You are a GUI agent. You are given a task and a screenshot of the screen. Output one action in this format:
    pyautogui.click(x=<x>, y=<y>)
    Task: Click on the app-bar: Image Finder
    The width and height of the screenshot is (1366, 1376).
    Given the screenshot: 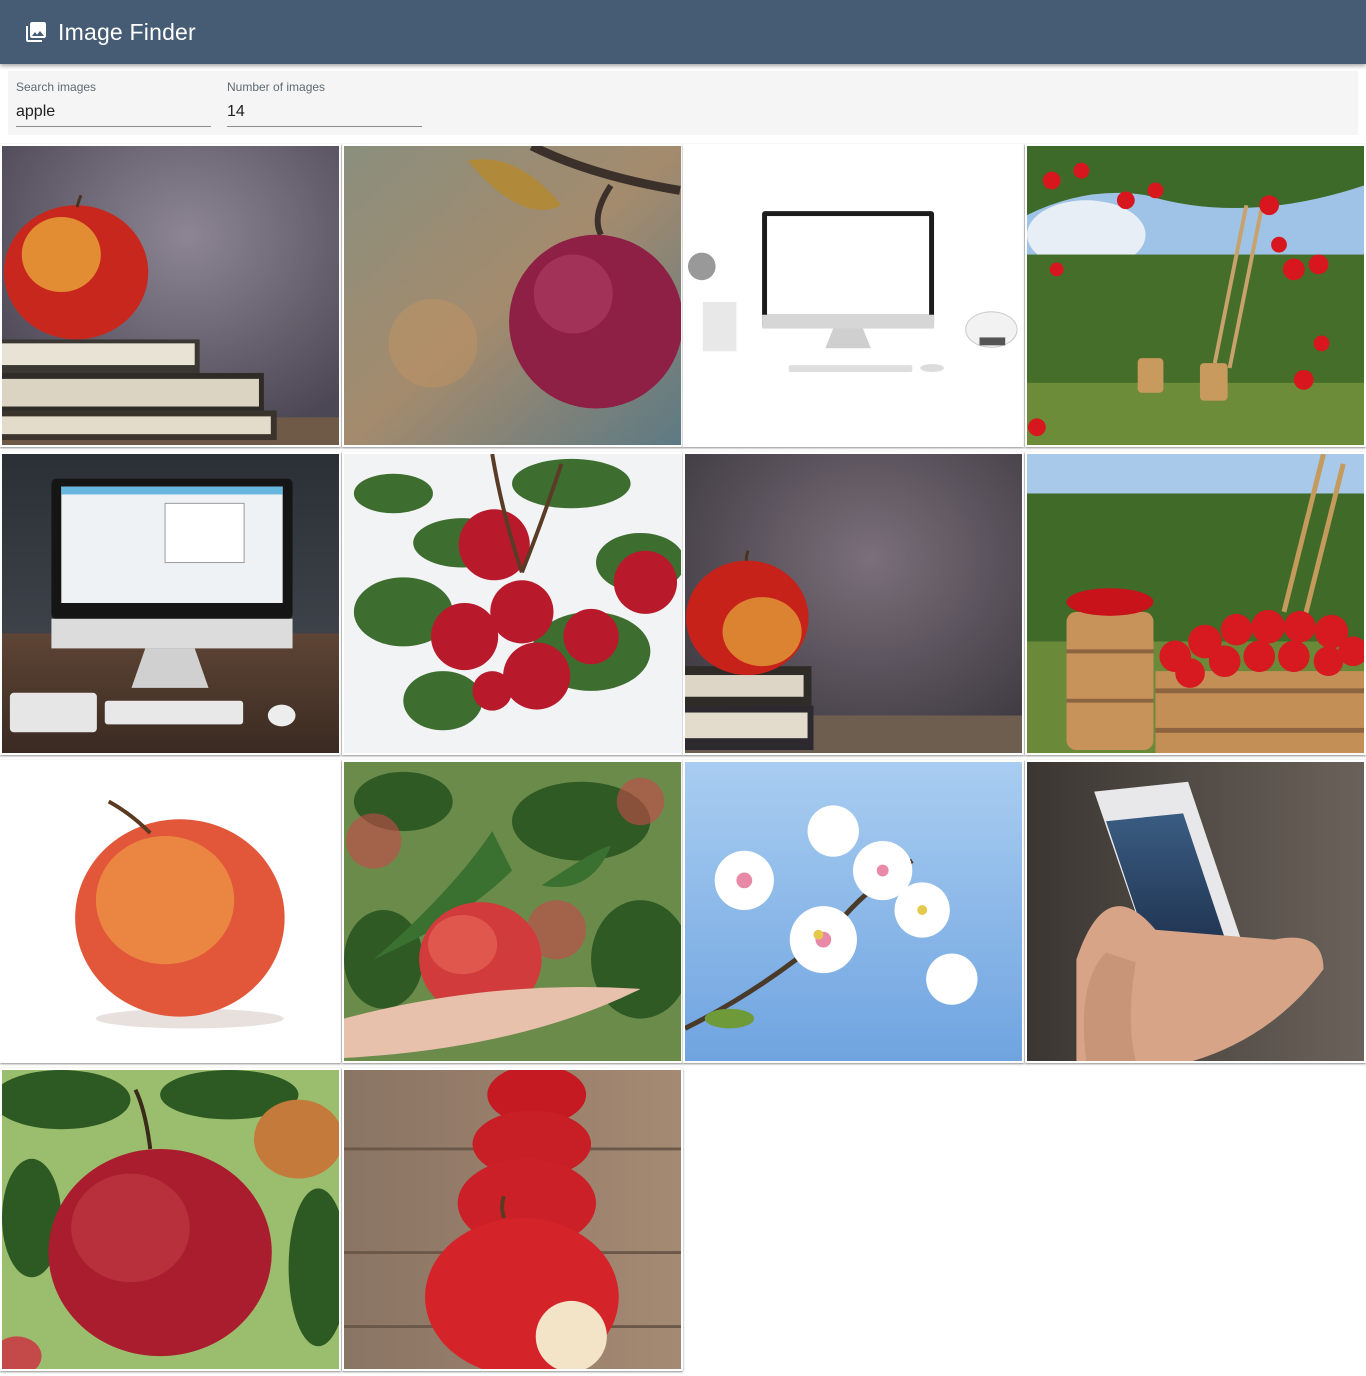 What is the action you would take?
    pyautogui.click(x=683, y=32)
    